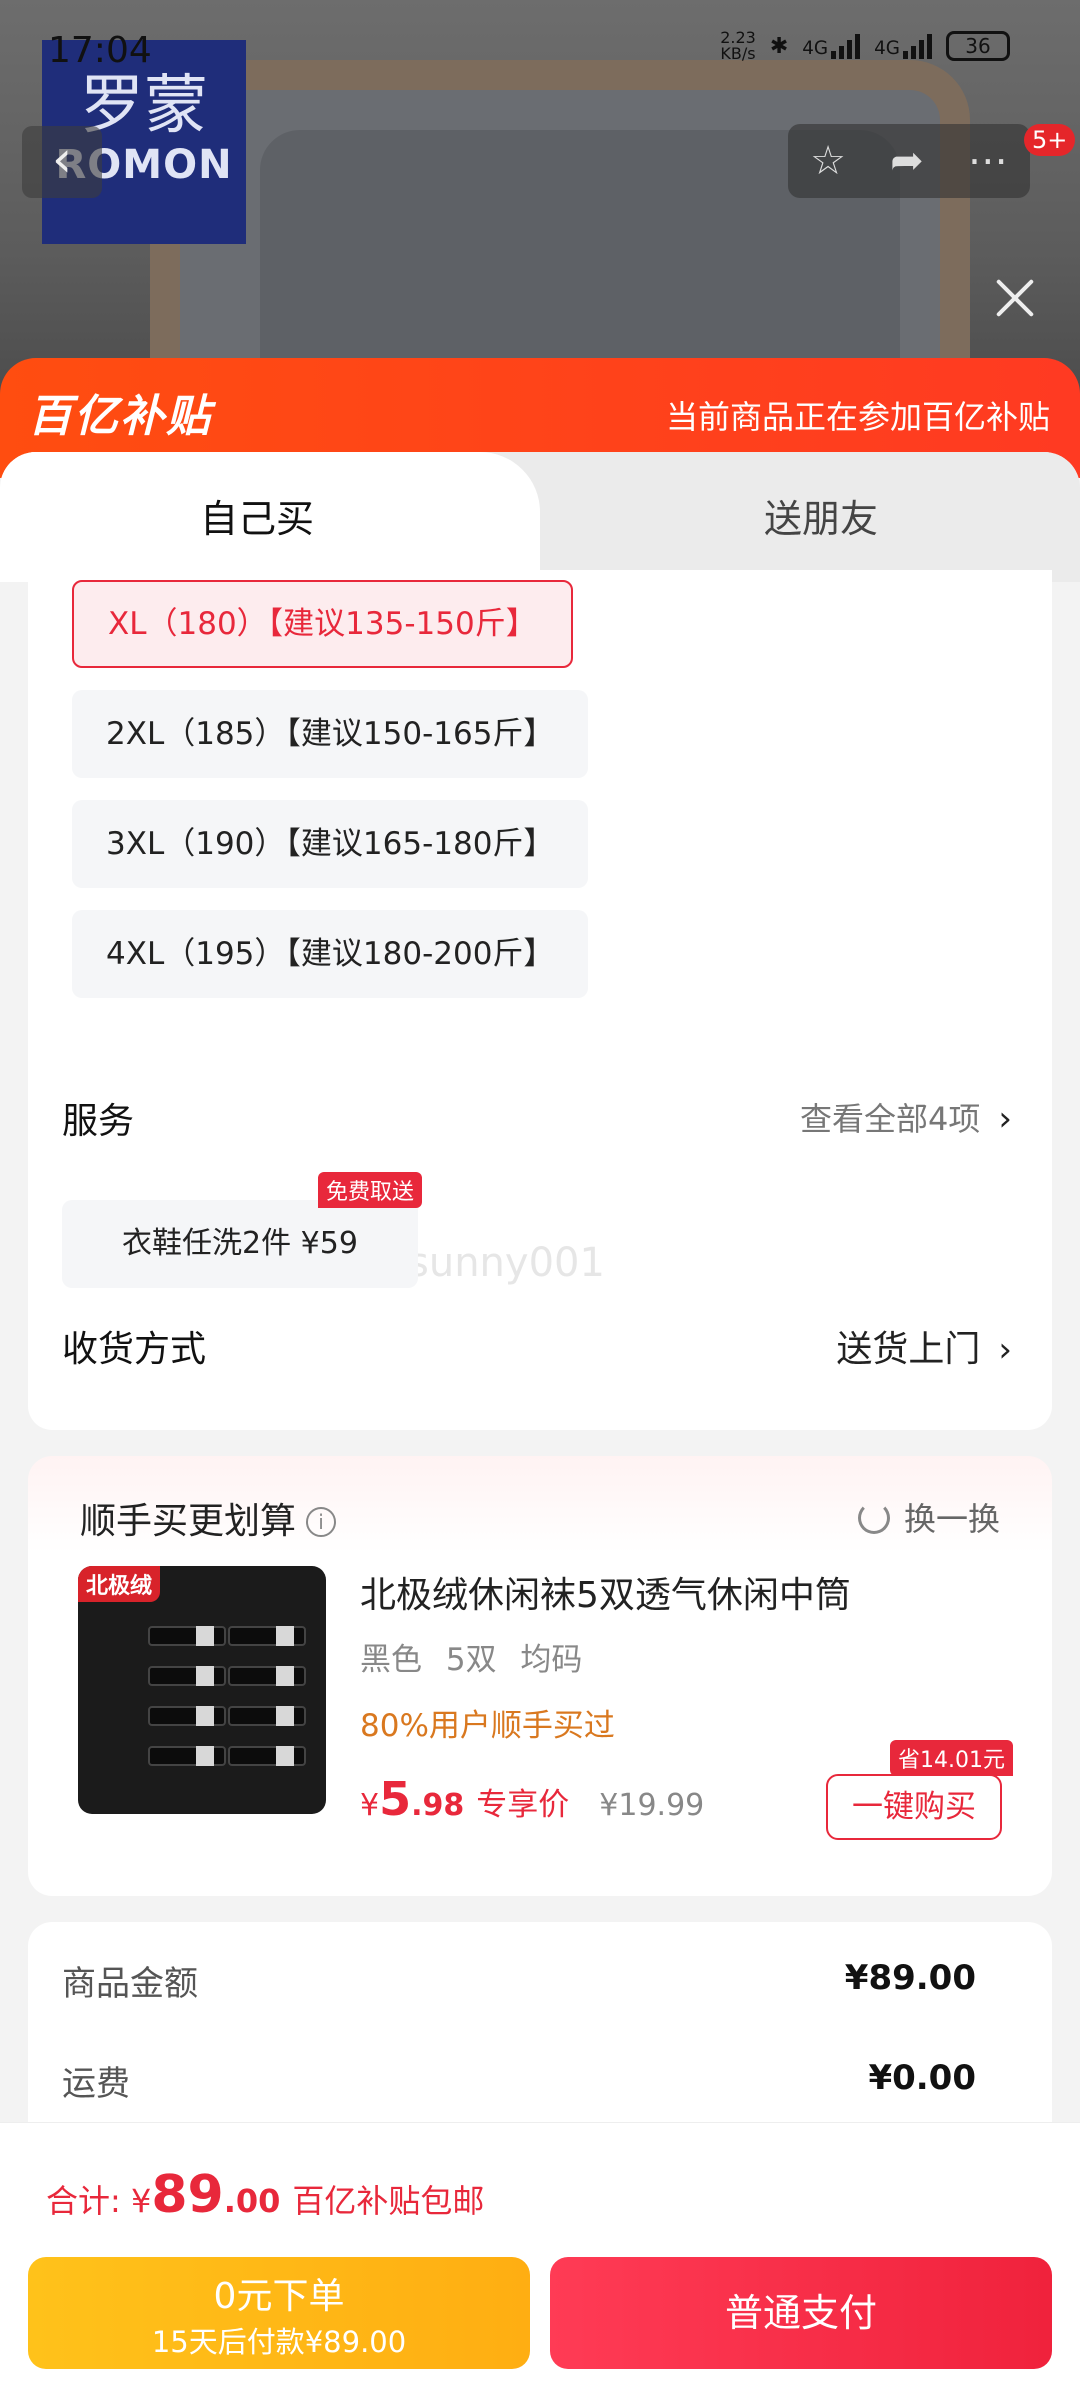 This screenshot has height=2400, width=1080. Describe the element at coordinates (257, 515) in the screenshot. I see `tab-self: 自己买` at that location.